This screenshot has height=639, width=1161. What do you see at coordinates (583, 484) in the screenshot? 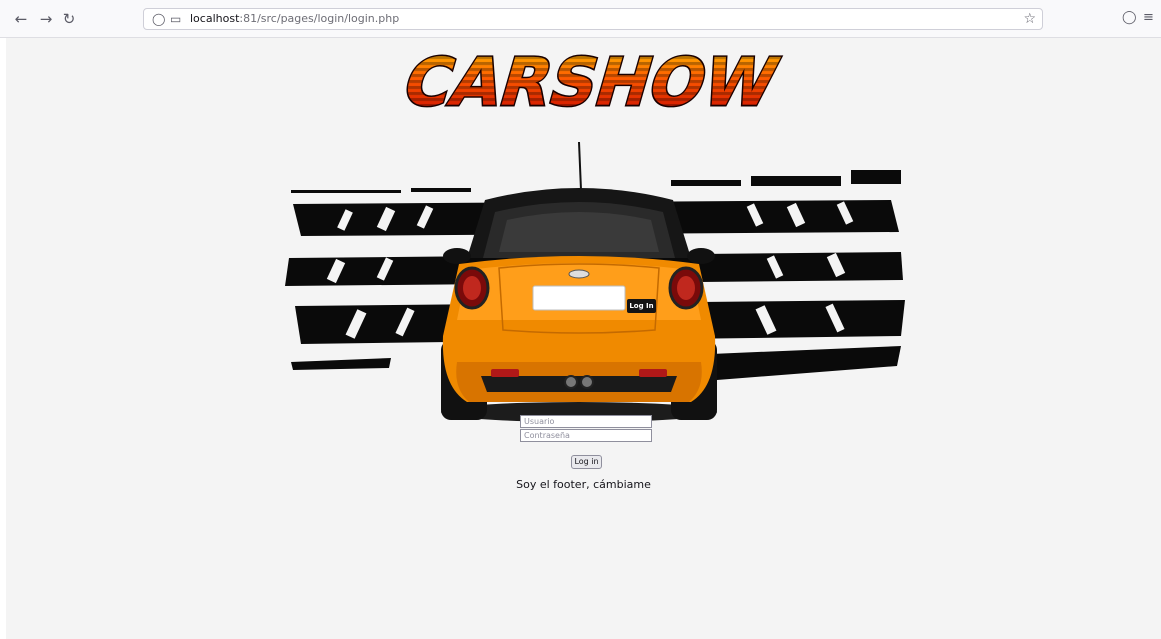
I see `page-footer: Soy el footer, cámbiame` at bounding box center [583, 484].